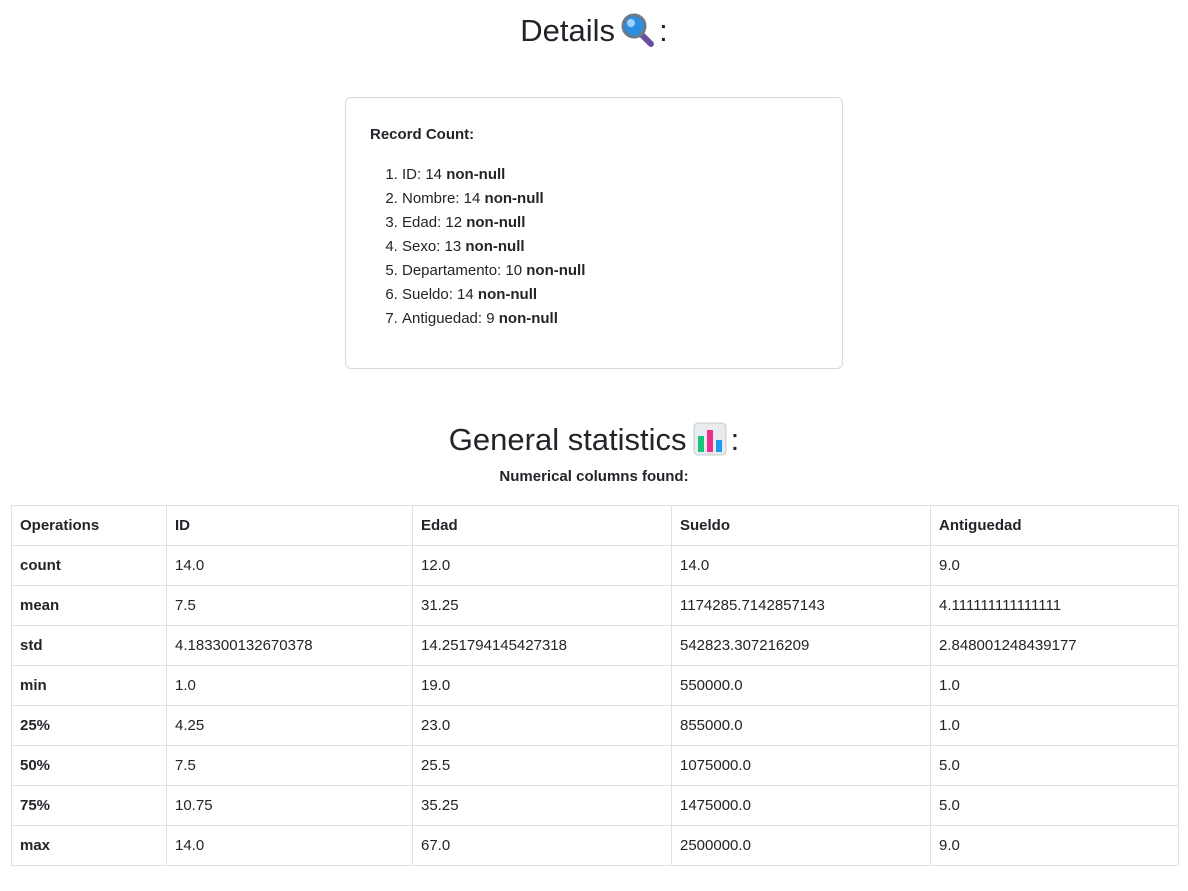  What do you see at coordinates (610, 199) in the screenshot?
I see `record-count-item: Nombre: 14 non-null` at bounding box center [610, 199].